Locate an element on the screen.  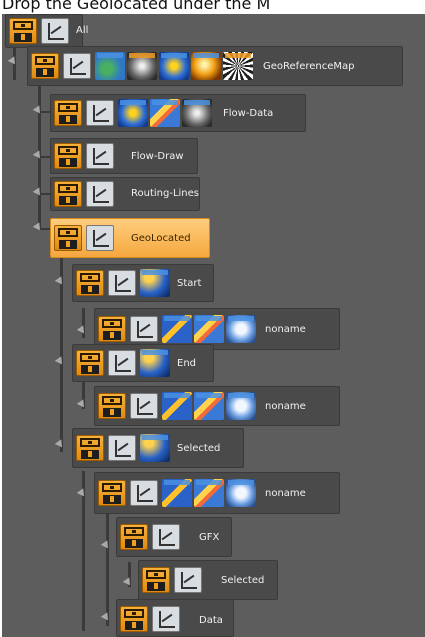
tree-node-end: End is located at coordinates (143, 363).